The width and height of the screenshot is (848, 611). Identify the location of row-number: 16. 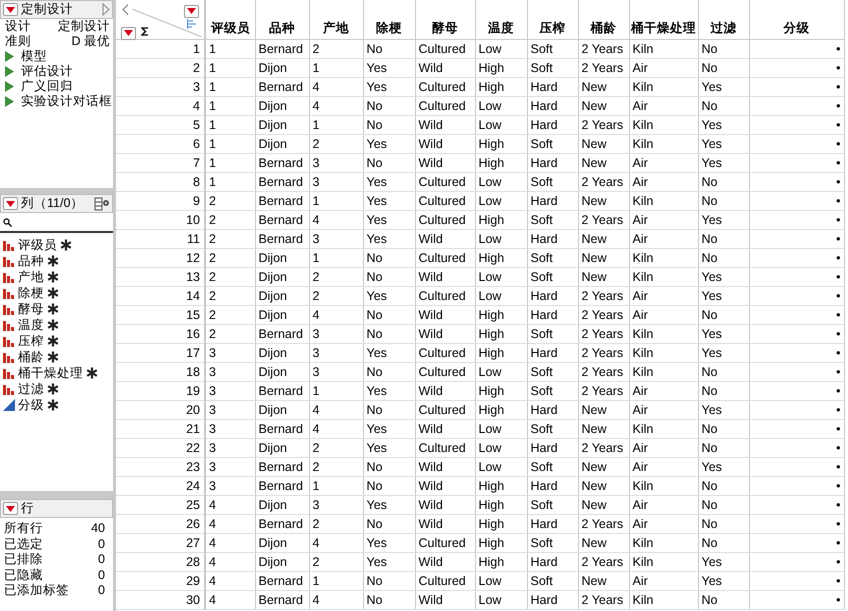
(193, 334).